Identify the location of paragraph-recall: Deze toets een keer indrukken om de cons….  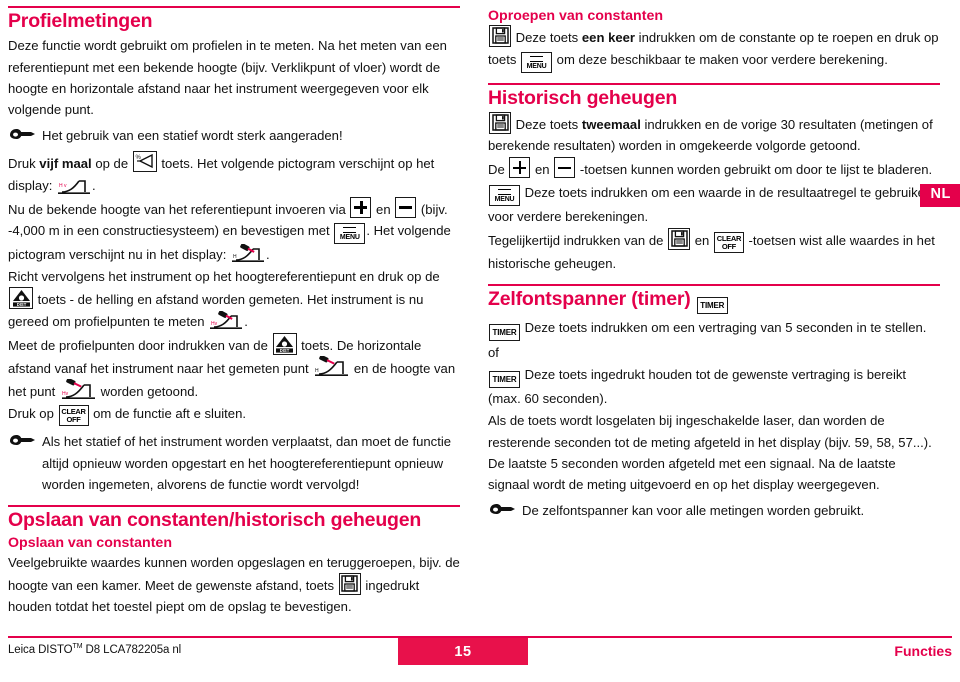
(714, 49).